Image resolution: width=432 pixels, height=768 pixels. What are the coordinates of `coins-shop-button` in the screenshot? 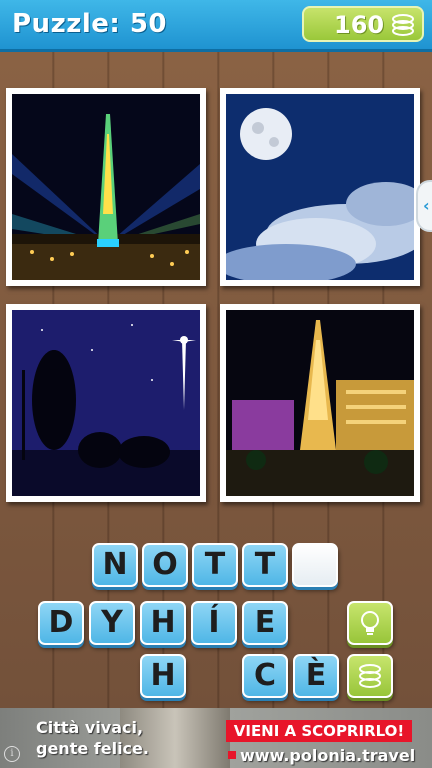 It's located at (370, 676).